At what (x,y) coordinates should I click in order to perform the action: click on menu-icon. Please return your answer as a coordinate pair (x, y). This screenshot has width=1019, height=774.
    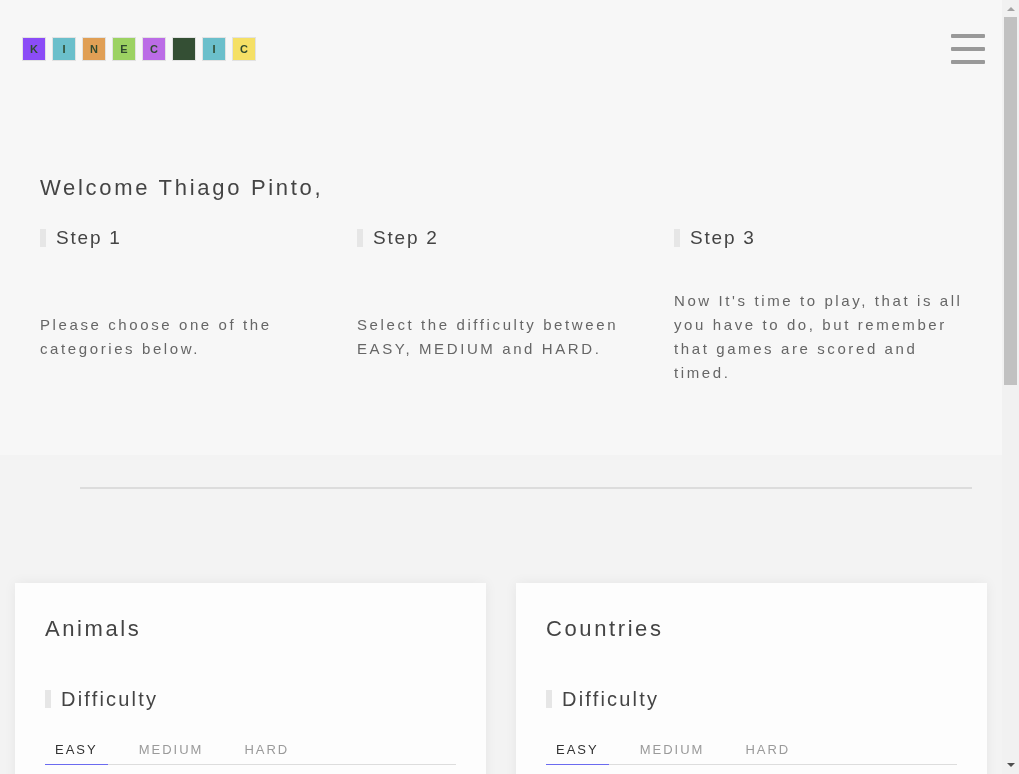
    Looking at the image, I should click on (968, 49).